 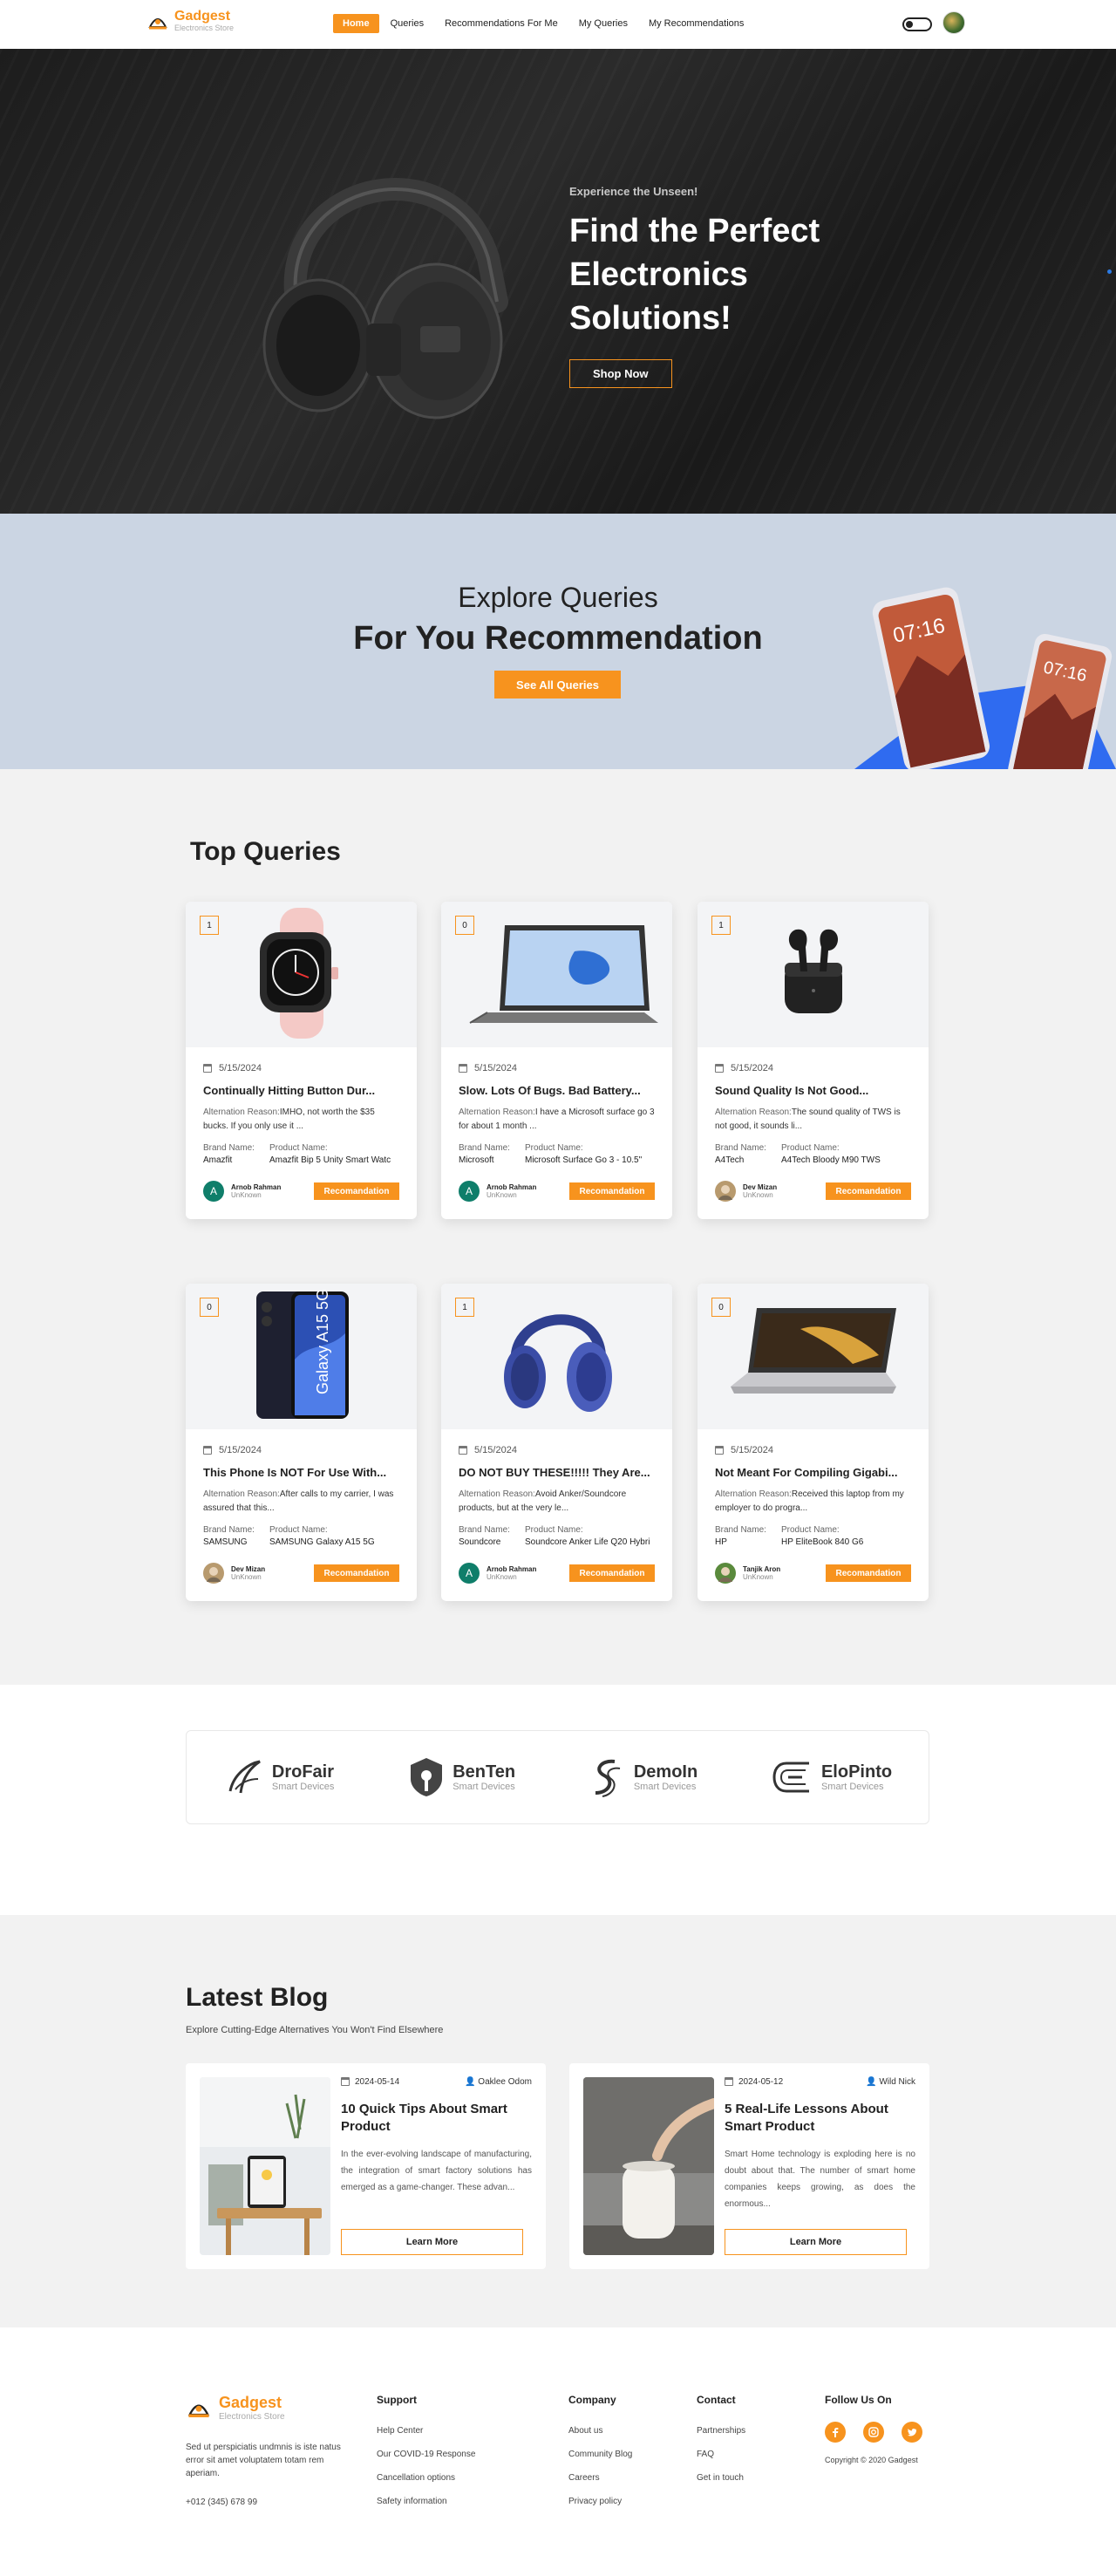 I want to click on footer-link: FAQ, so click(x=705, y=2454).